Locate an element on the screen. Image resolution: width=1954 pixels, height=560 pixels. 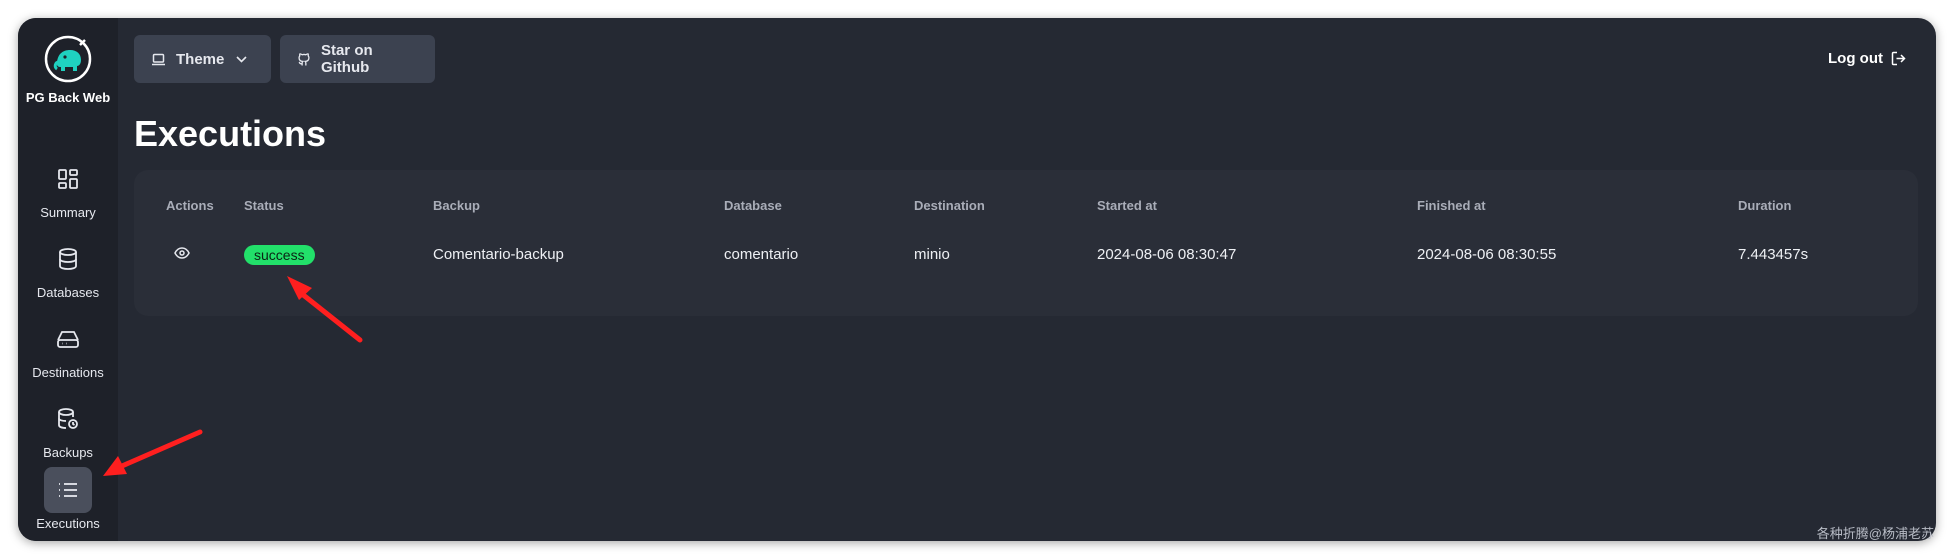
theme-button: Theme is located at coordinates (202, 59).